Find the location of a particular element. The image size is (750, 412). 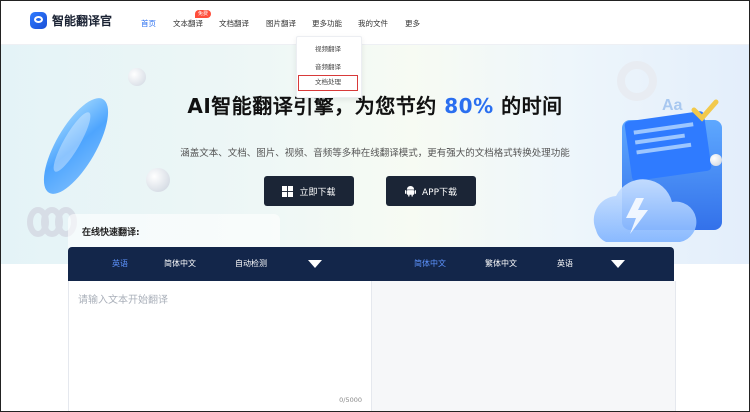

download-button: 立即下载 is located at coordinates (309, 191).